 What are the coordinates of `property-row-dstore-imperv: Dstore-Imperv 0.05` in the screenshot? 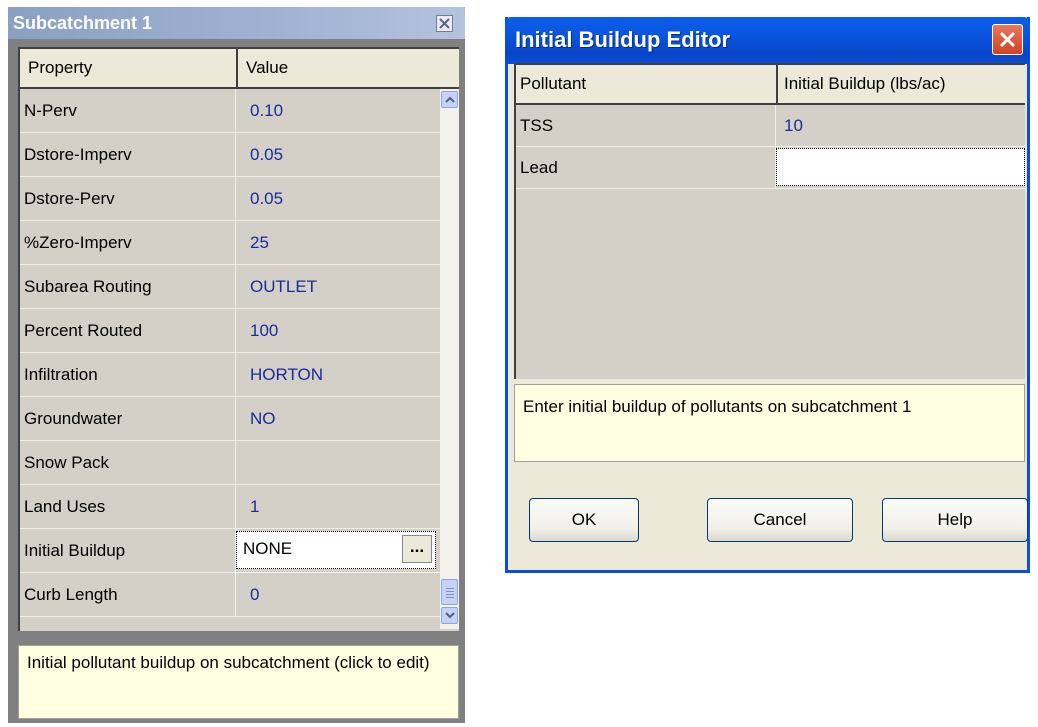 It's located at (230, 155).